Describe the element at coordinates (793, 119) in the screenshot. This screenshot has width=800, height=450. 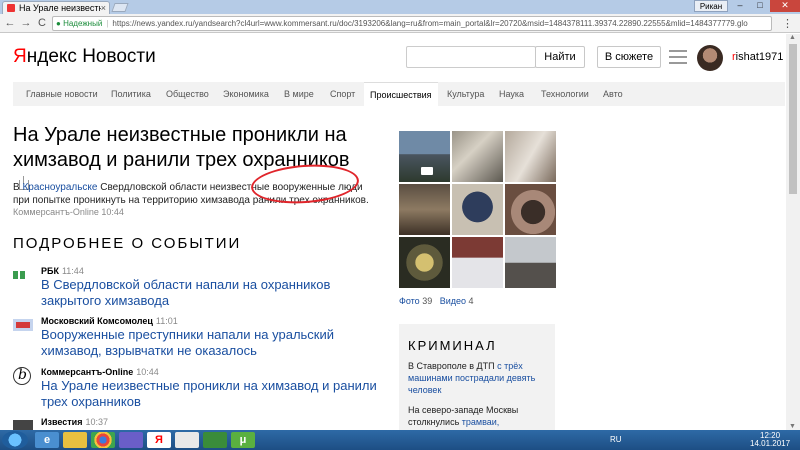
I see `scroll-thumb` at that location.